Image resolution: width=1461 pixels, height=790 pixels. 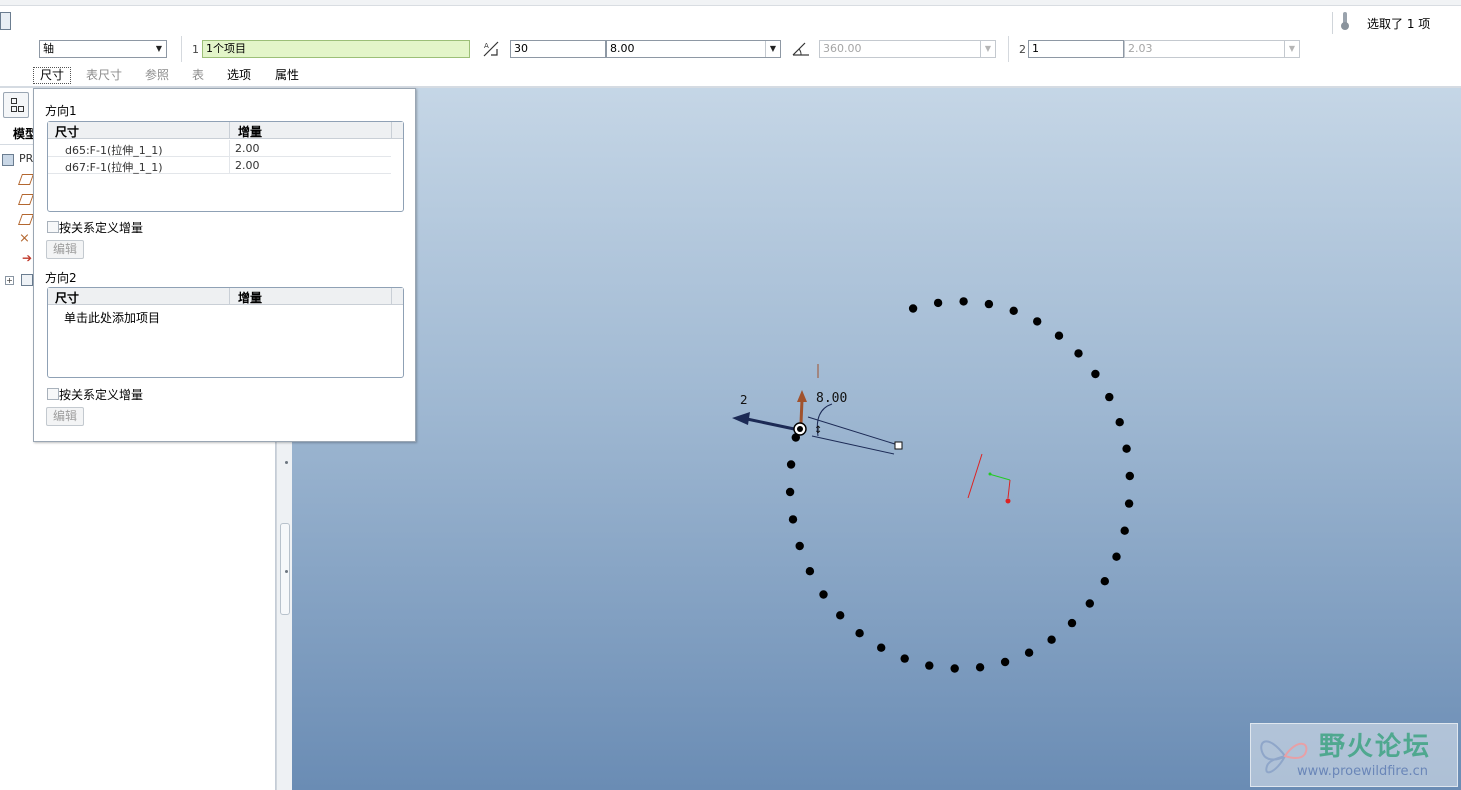 I want to click on angle-dimension-label: 8.00, so click(x=831, y=398).